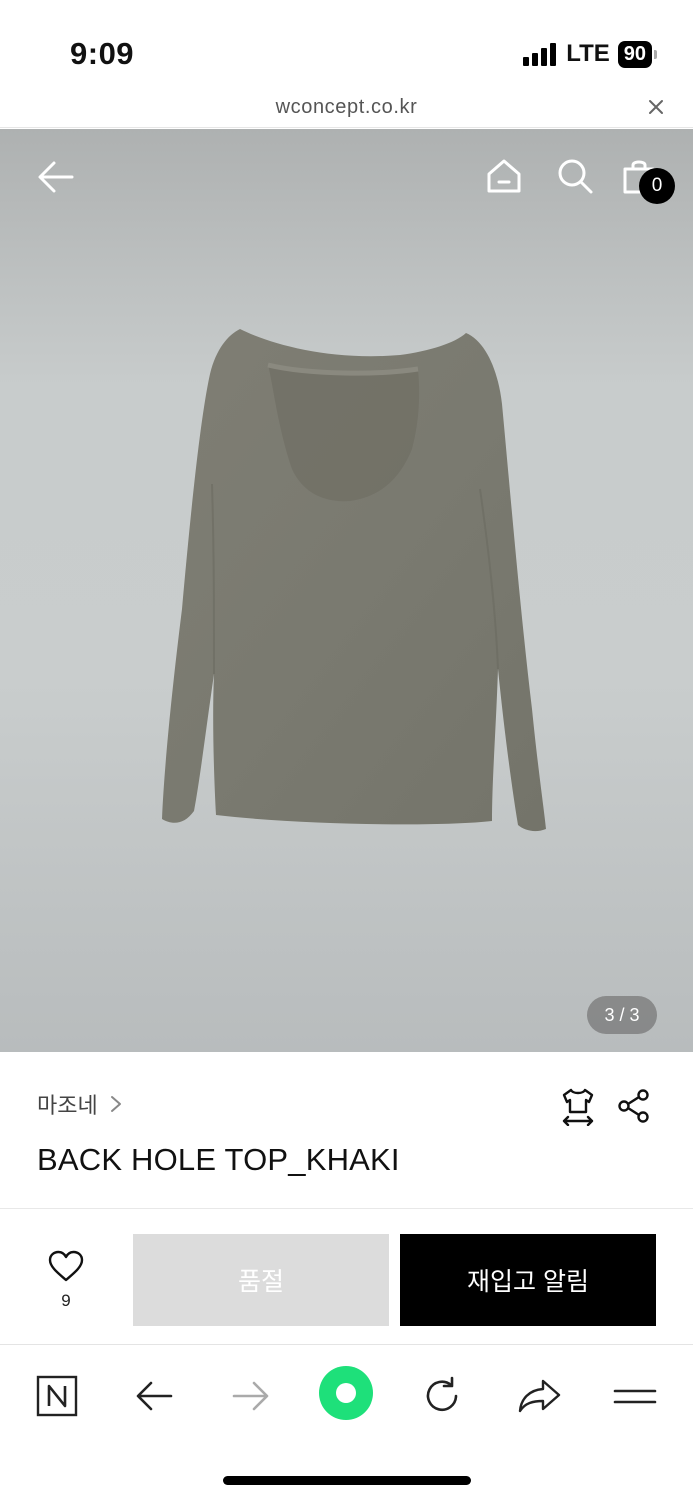 Image resolution: width=693 pixels, height=1500 pixels. I want to click on browser-back-button, so click(154, 1396).